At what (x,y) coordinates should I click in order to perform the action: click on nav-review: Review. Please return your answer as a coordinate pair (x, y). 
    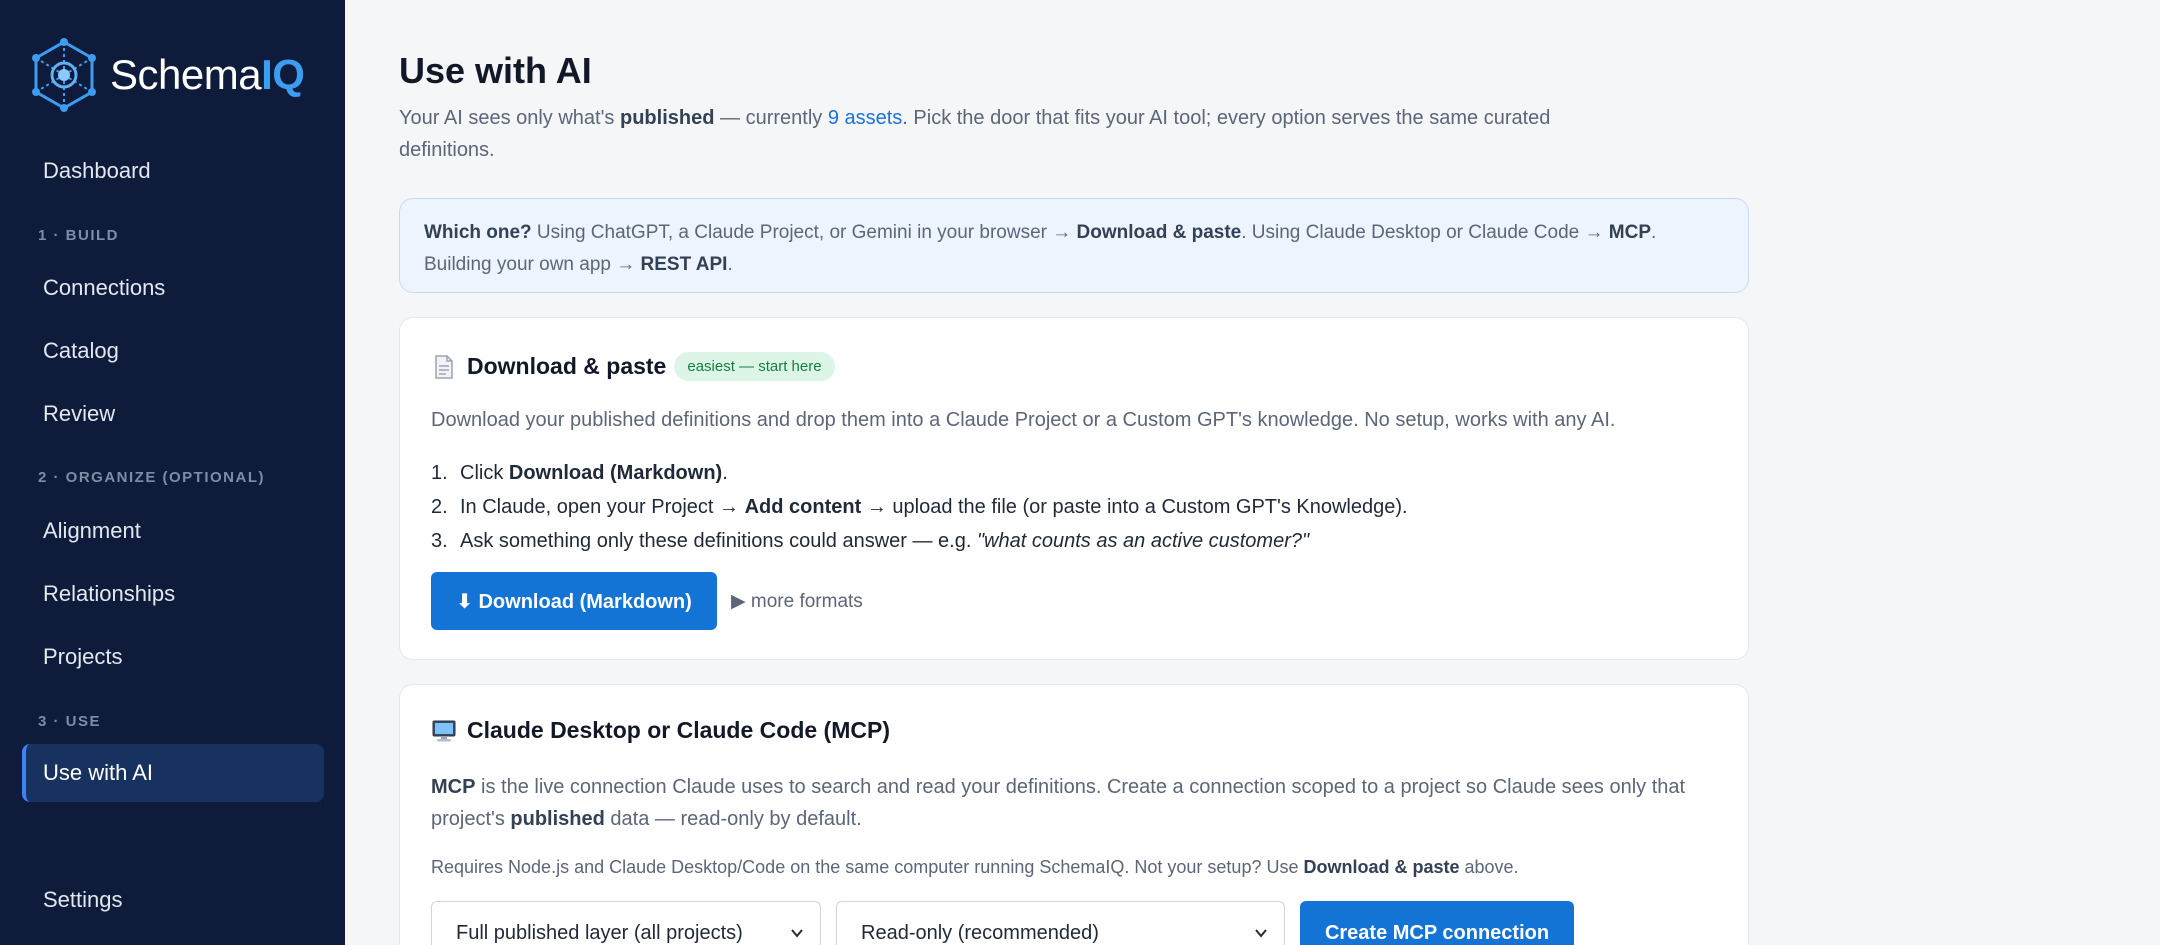
    Looking at the image, I should click on (173, 414).